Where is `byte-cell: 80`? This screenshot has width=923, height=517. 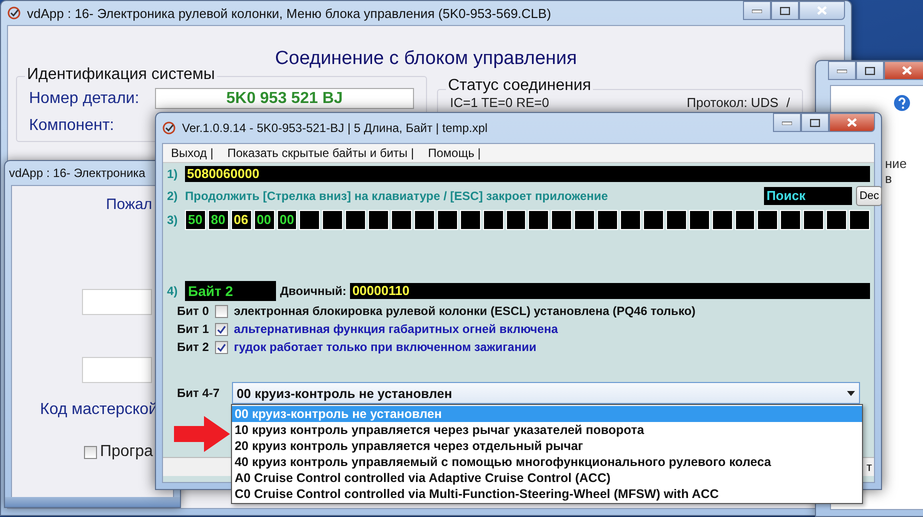 byte-cell: 80 is located at coordinates (218, 220).